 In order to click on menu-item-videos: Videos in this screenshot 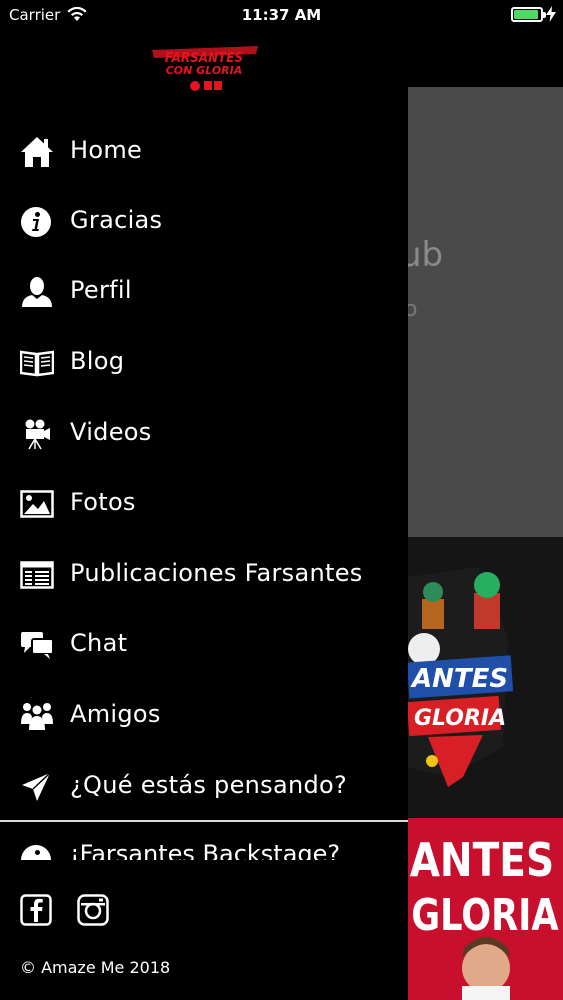, I will do `click(204, 434)`.